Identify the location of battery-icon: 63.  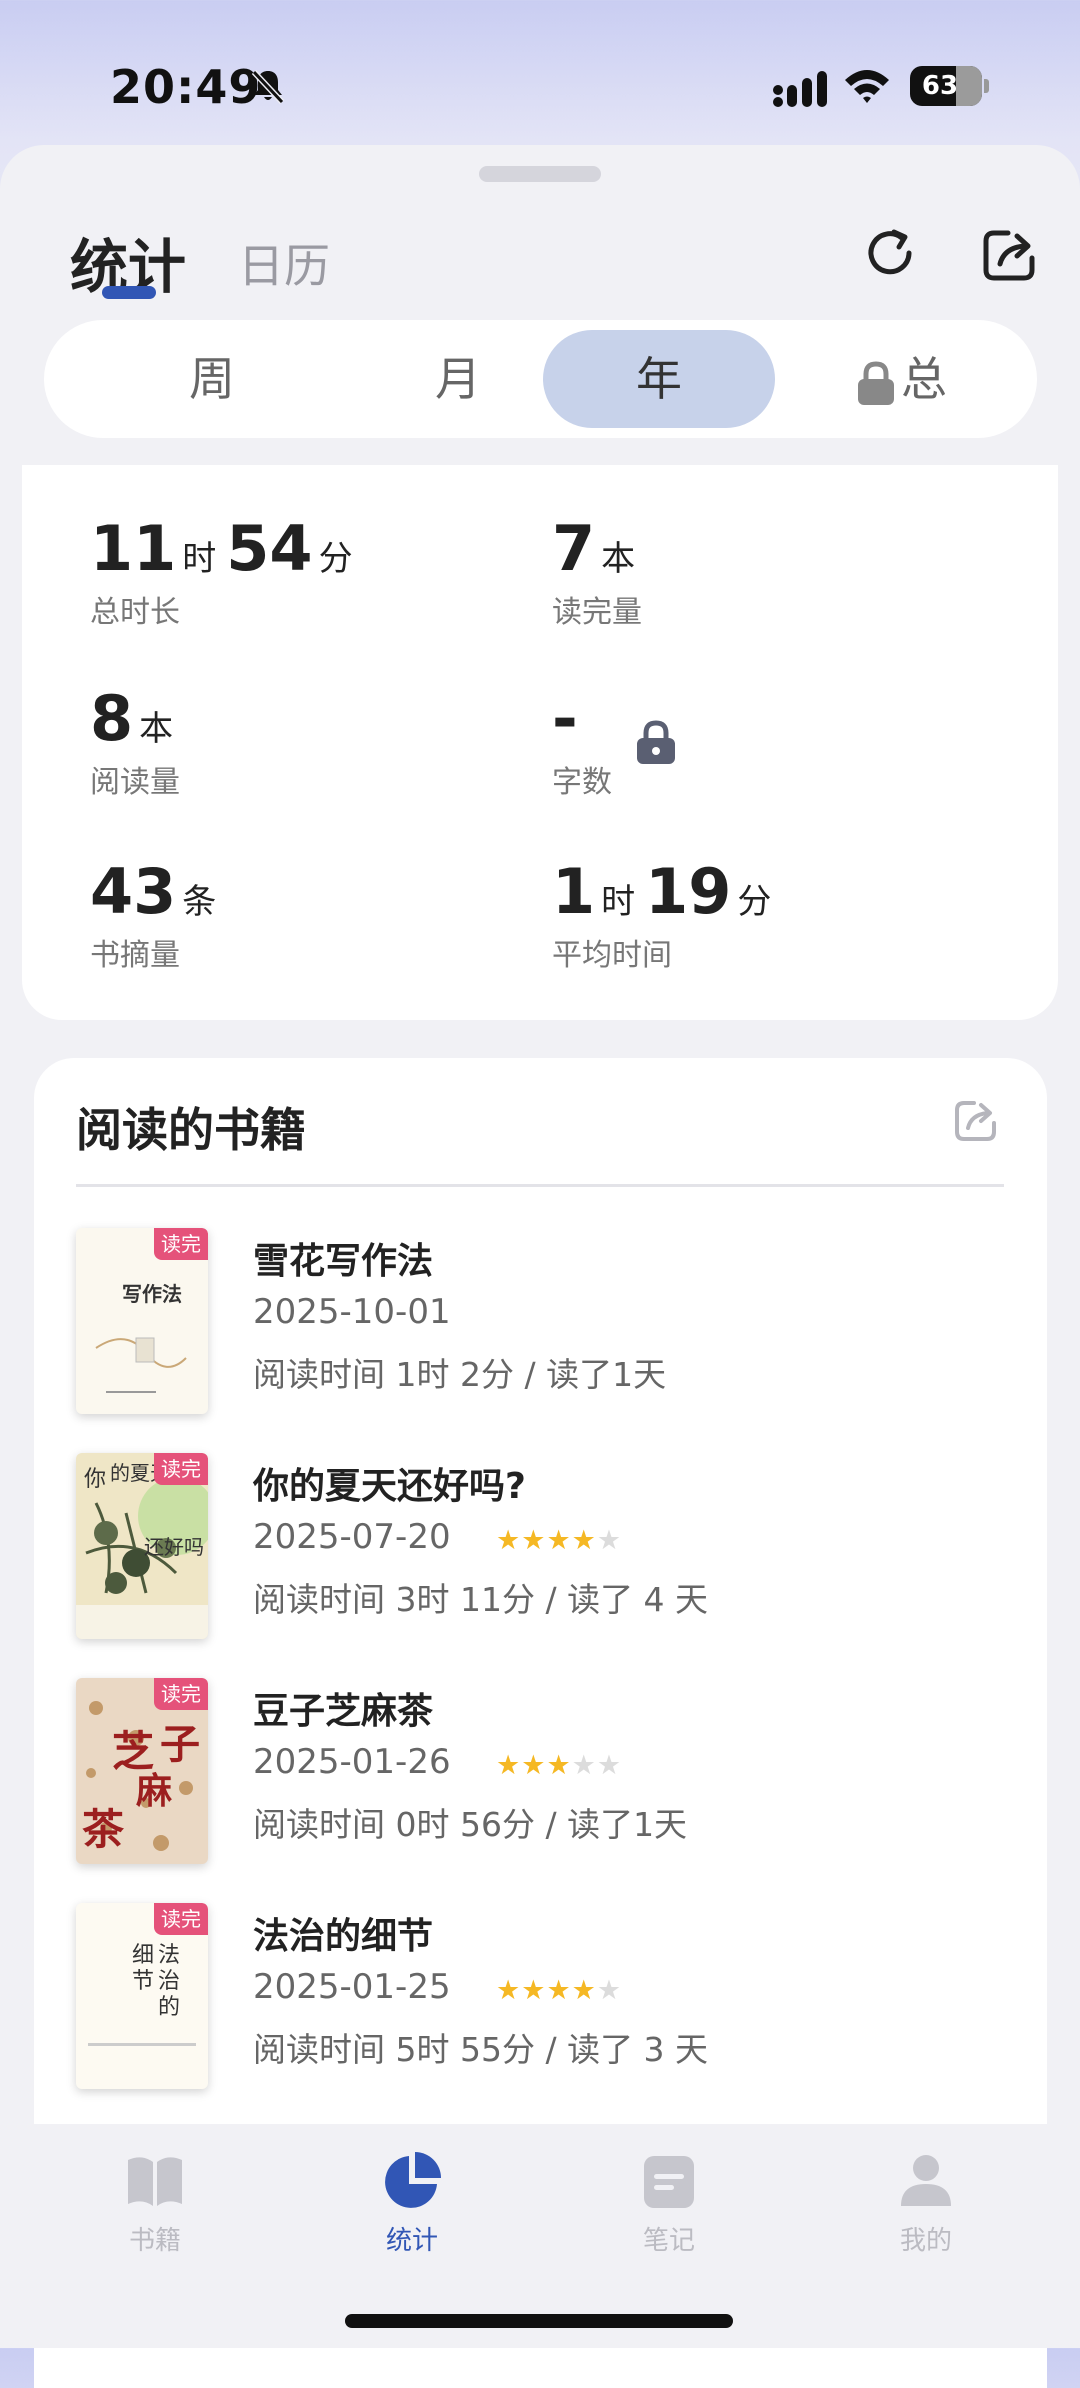
(946, 86).